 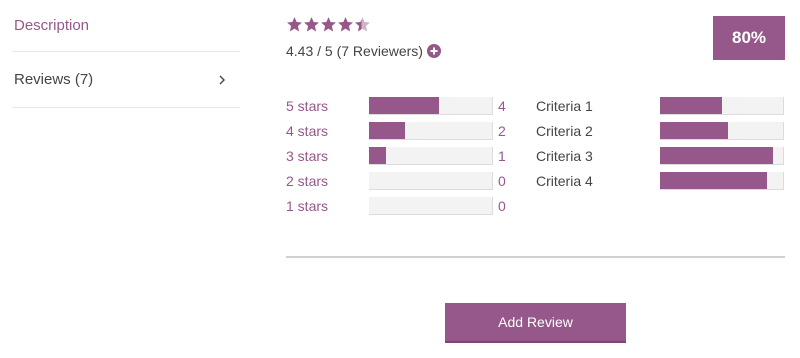 What do you see at coordinates (535, 257) in the screenshot?
I see `divider` at bounding box center [535, 257].